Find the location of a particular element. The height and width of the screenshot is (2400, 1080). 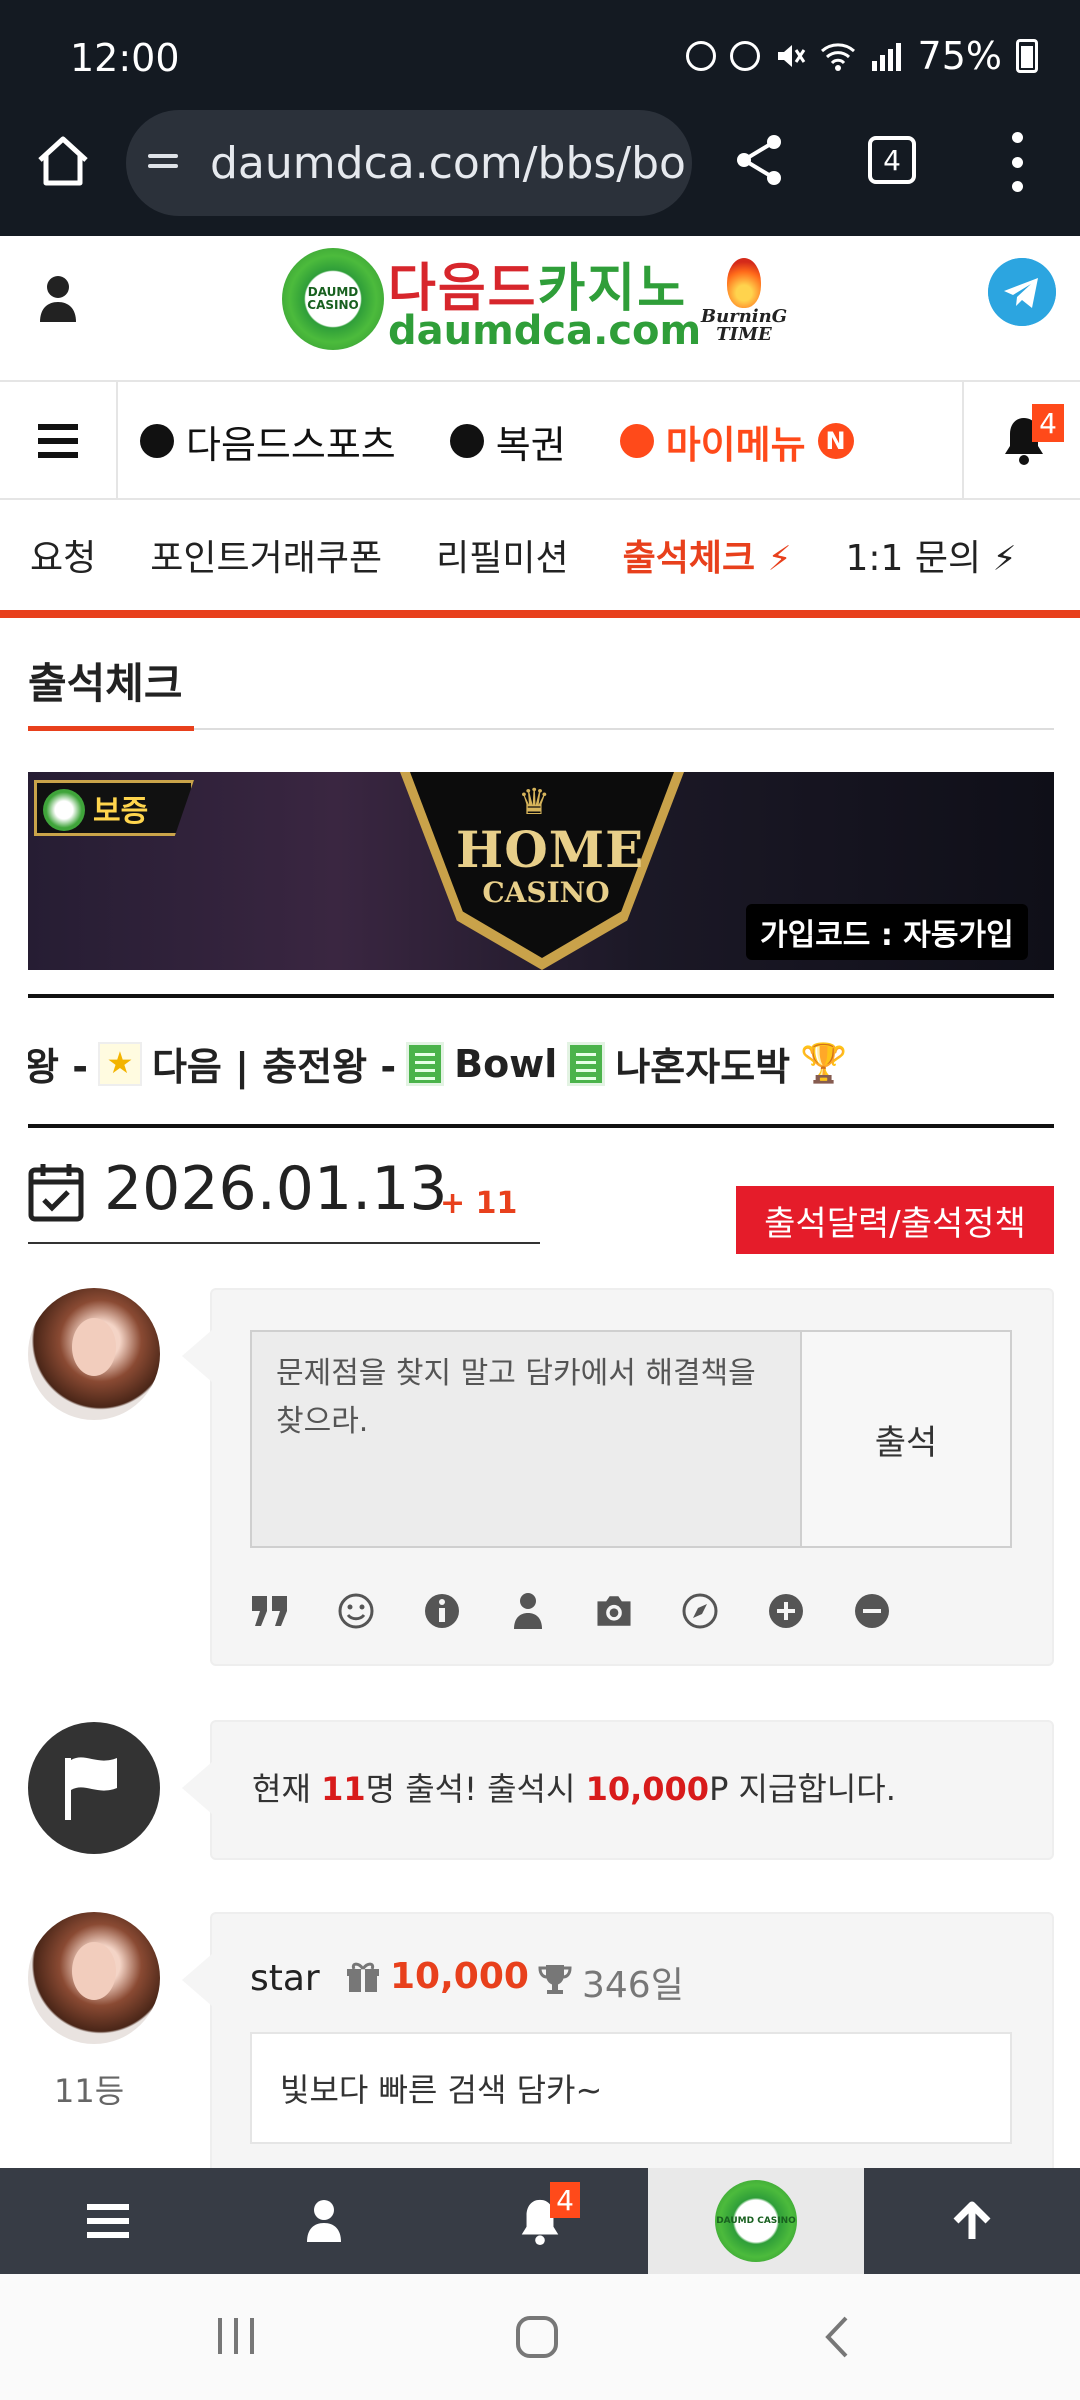

flag-avatar is located at coordinates (94, 1788).